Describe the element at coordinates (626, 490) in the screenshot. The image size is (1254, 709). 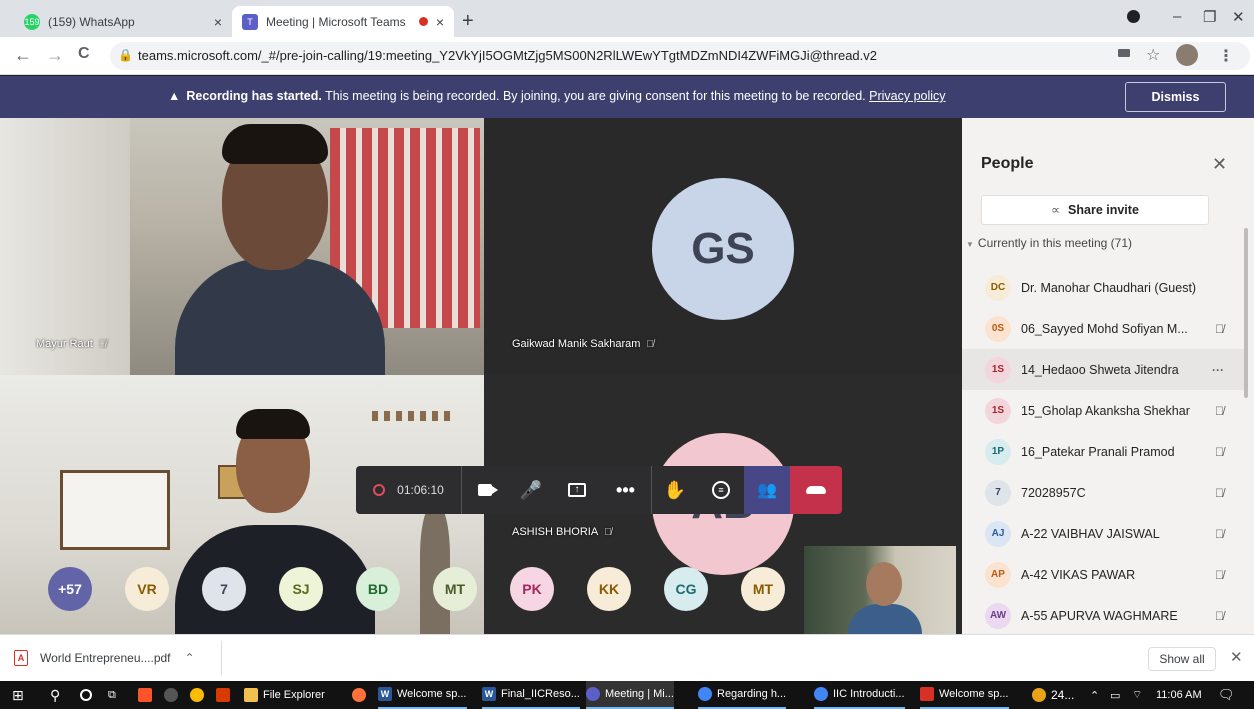
I see `more-actions-button: •••` at that location.